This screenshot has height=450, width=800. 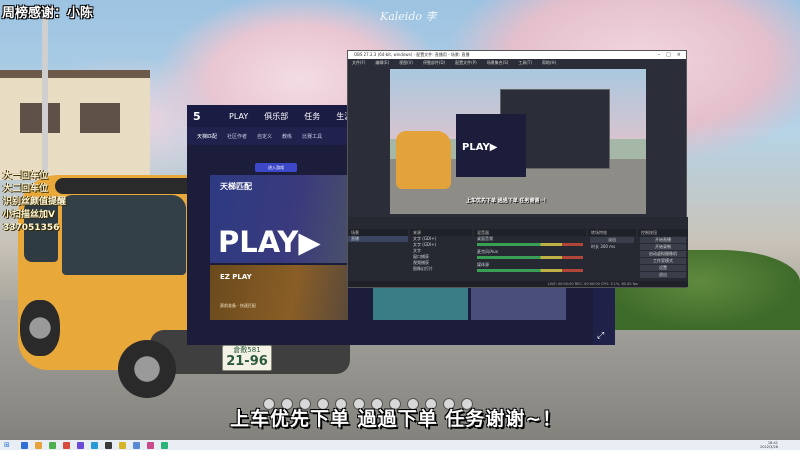 What do you see at coordinates (612, 232) in the screenshot?
I see `panel-heading: 转场特效` at bounding box center [612, 232].